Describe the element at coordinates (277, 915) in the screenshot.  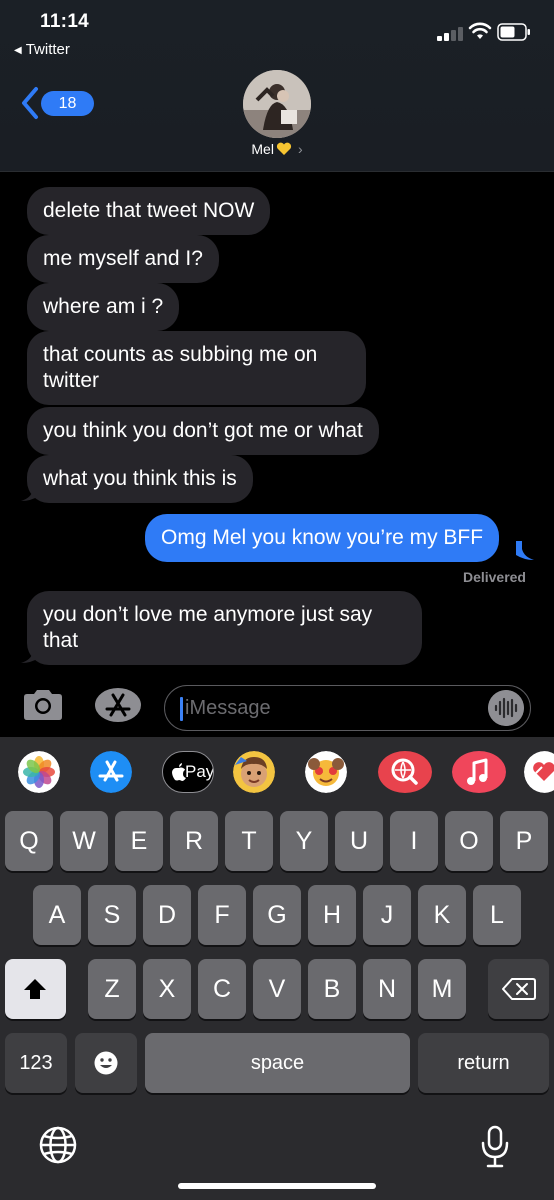
I see `key-g: G` at that location.